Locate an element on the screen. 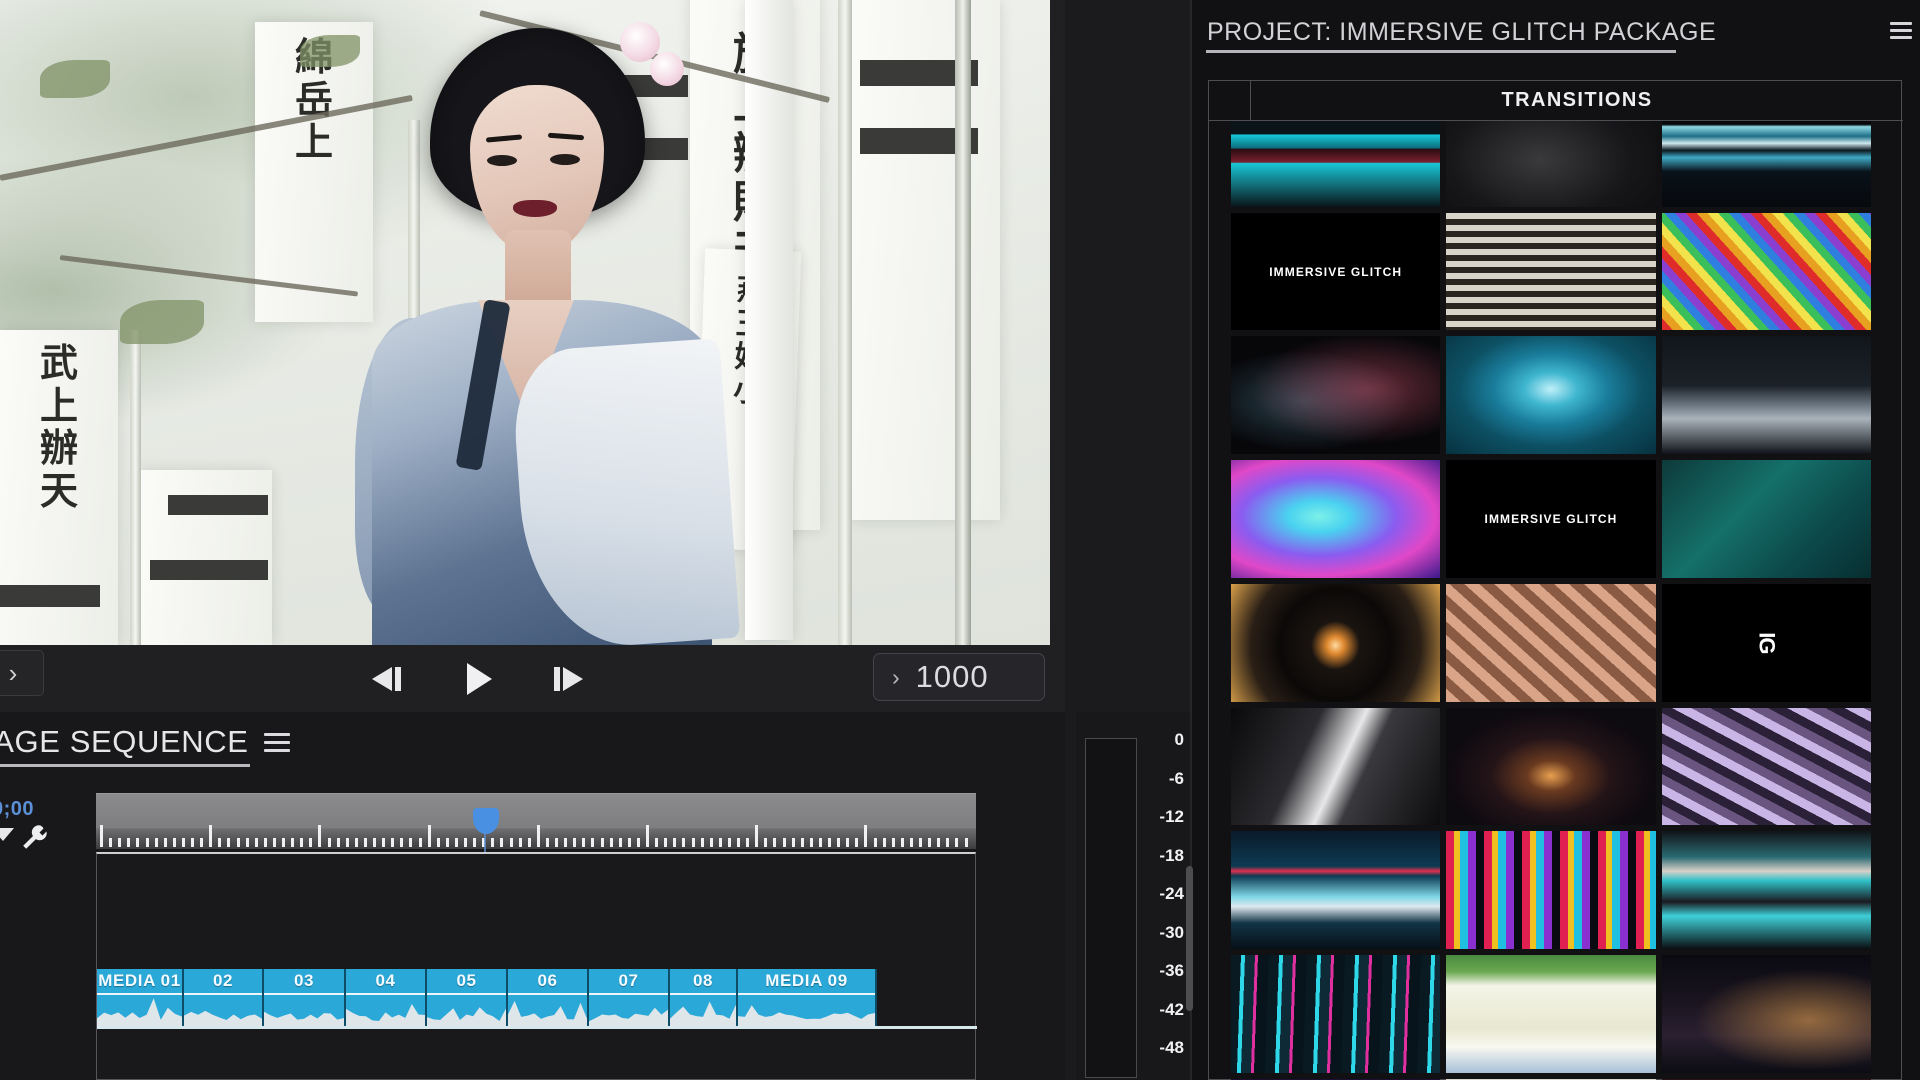 The image size is (1920, 1080). tab-transitions: TRANSITIONS is located at coordinates (1577, 100).